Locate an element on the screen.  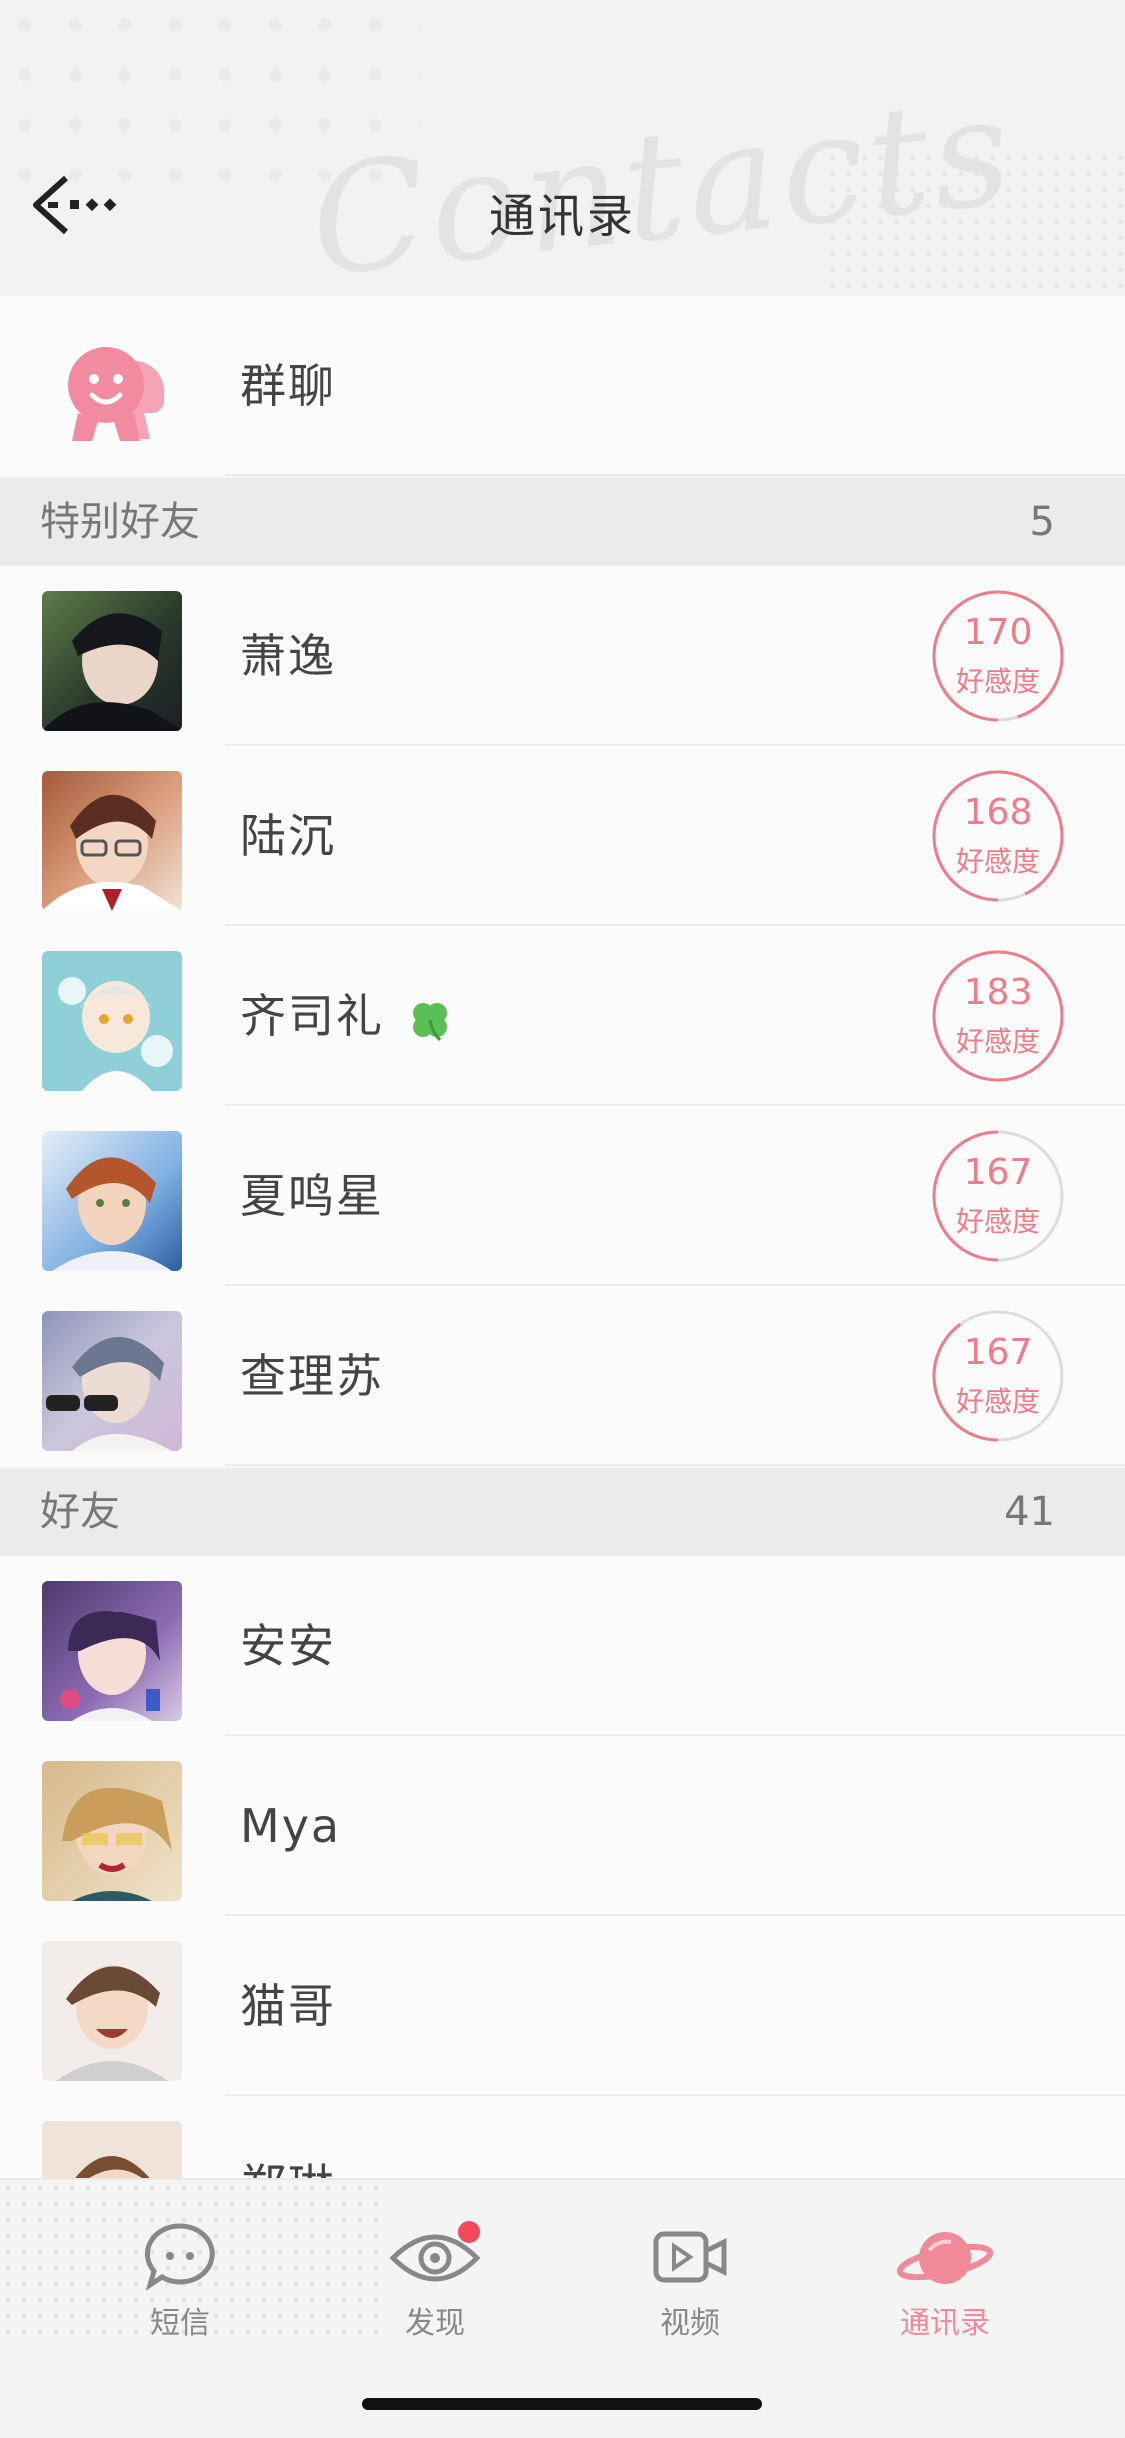
contact-row: 萧逸 170 好感度 is located at coordinates (562, 656).